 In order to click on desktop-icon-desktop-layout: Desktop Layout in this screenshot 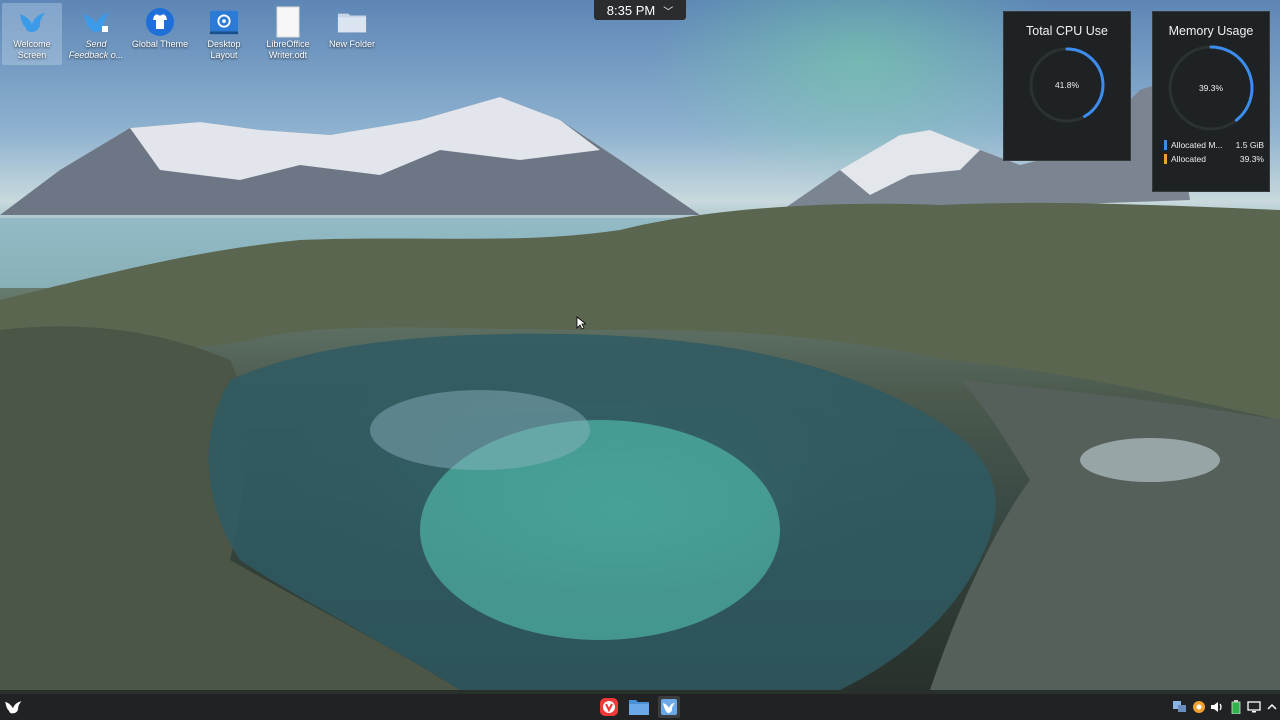, I will do `click(224, 34)`.